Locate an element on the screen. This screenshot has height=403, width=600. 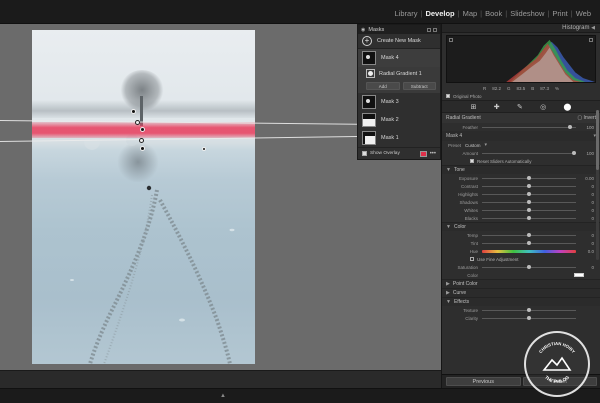
feather-slider: Feather 100 is located at coordinates (521, 127).